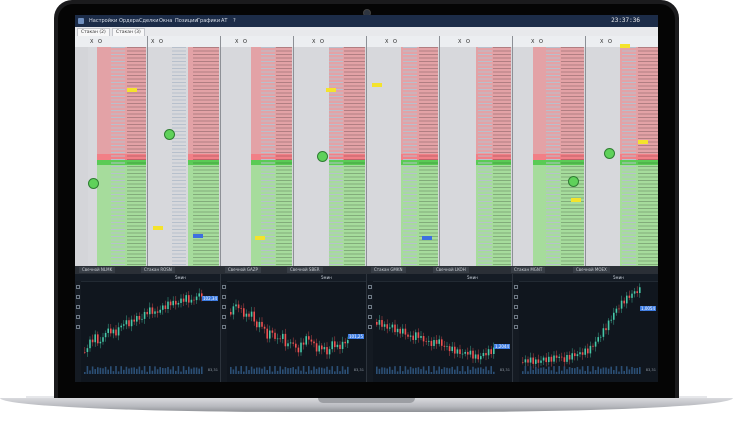  What do you see at coordinates (129, 21) in the screenshot?
I see `menu-orders: Ордера` at bounding box center [129, 21].